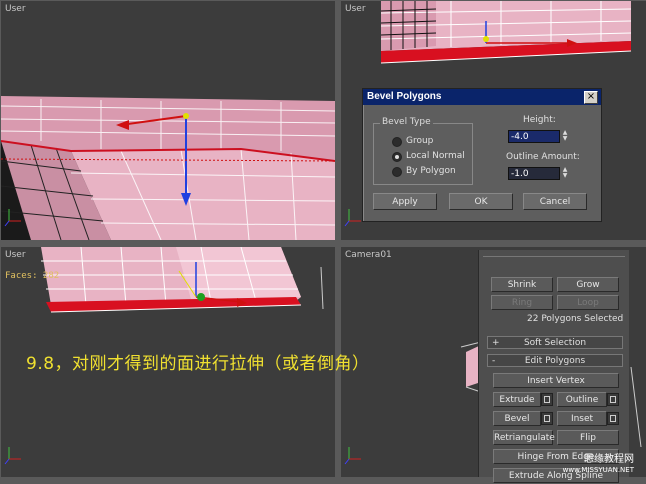 The image size is (646, 484). I want to click on watermark-title: 思缘教程网, so click(609, 459).